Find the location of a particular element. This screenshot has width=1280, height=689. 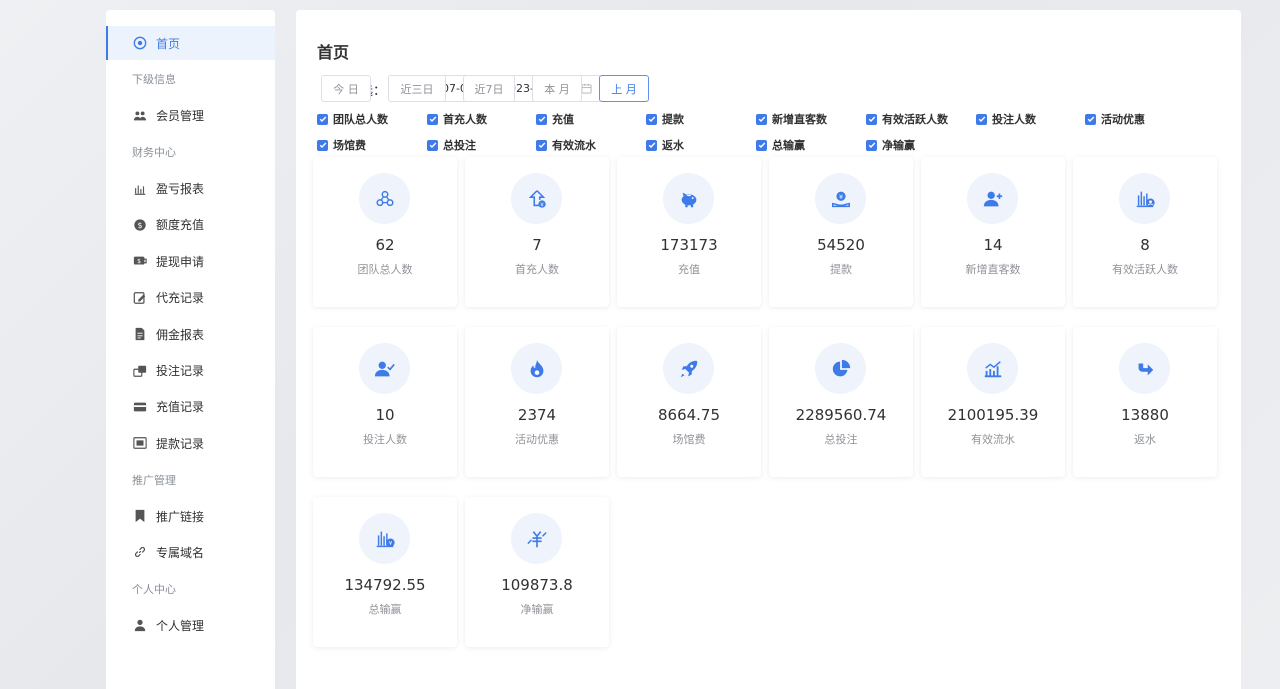

sidebar-item: 个人管理 is located at coordinates (190, 625).